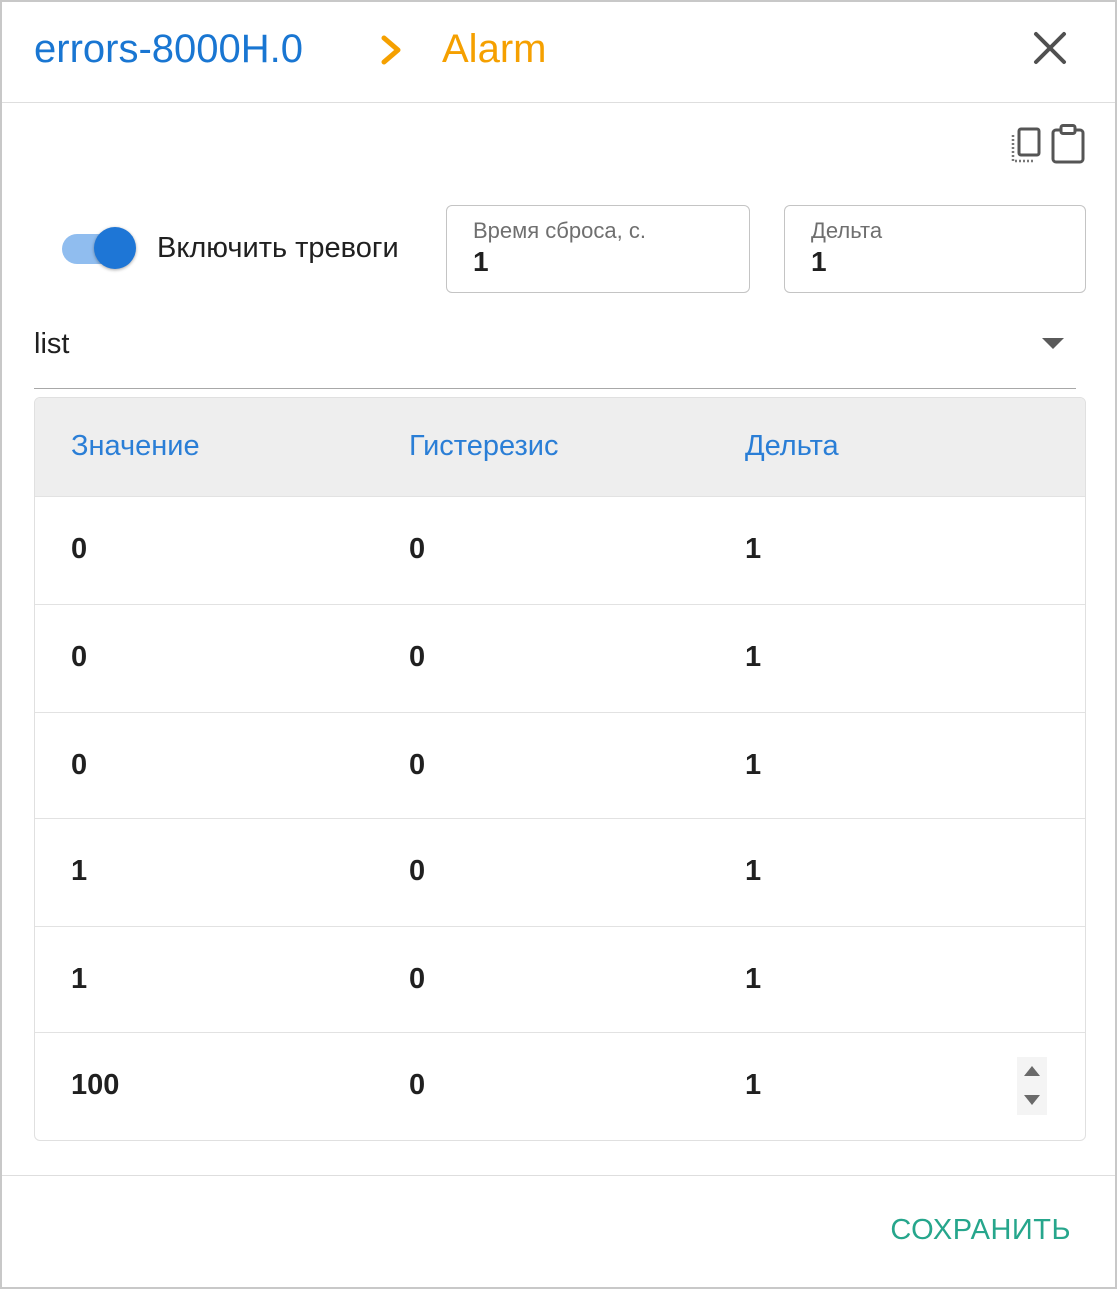  What do you see at coordinates (935, 249) in the screenshot?
I see `delta-field: Дельта 1` at bounding box center [935, 249].